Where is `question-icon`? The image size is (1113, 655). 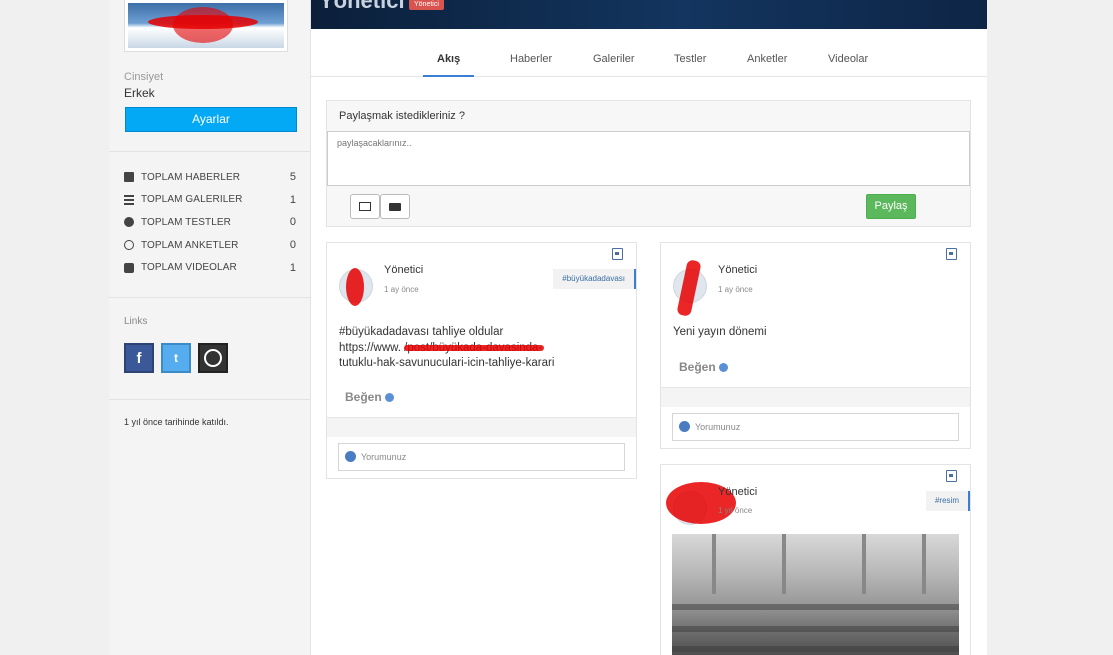
question-icon is located at coordinates (129, 222).